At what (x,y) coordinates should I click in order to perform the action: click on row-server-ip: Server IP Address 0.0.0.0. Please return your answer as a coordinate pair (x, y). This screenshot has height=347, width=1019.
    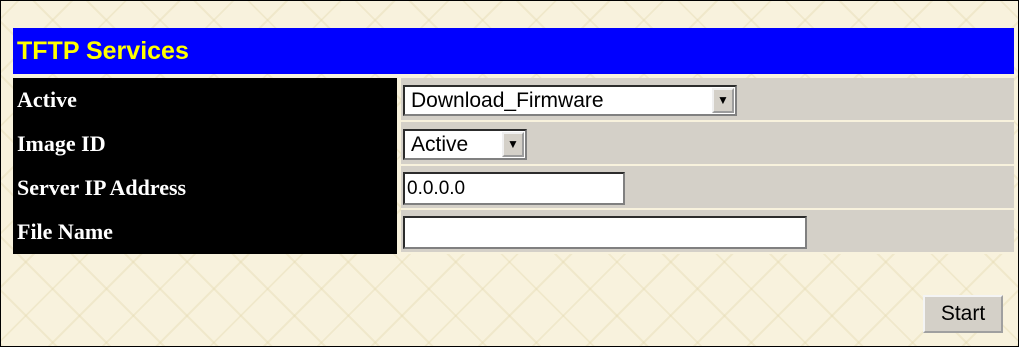
    Looking at the image, I should click on (513, 188).